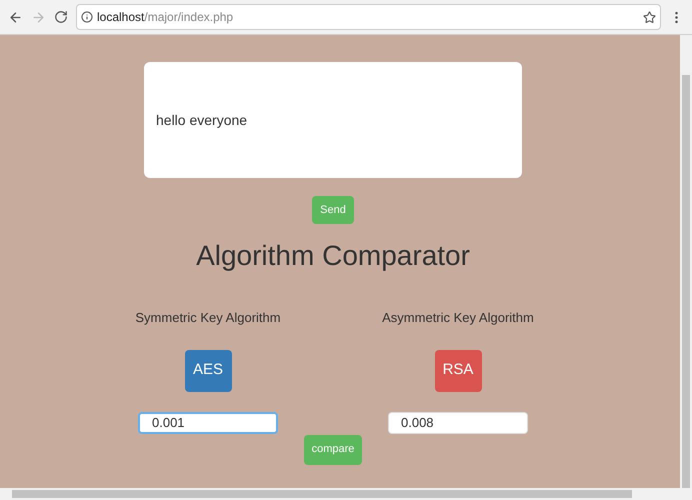 The width and height of the screenshot is (692, 500). Describe the element at coordinates (333, 256) in the screenshot. I see `page-title: Algorithm Comparator` at that location.